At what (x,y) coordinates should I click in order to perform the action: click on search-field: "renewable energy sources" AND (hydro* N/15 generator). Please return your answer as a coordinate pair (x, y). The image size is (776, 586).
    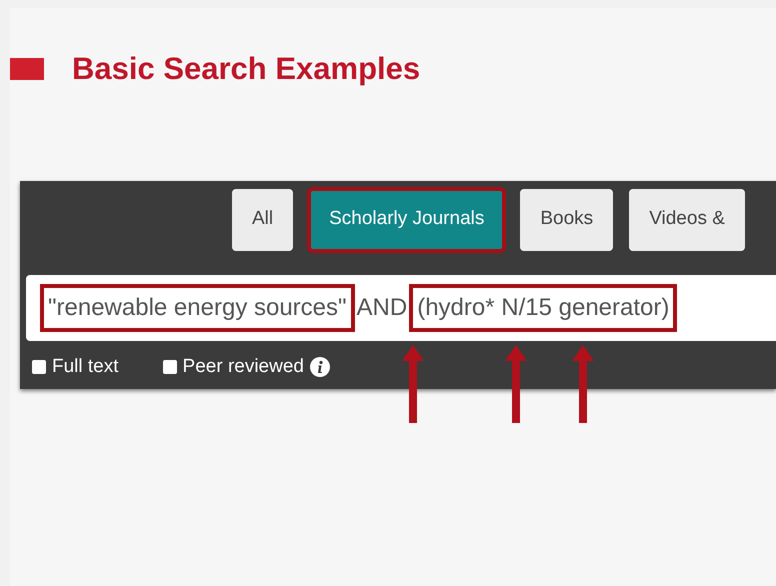
    Looking at the image, I should click on (401, 307).